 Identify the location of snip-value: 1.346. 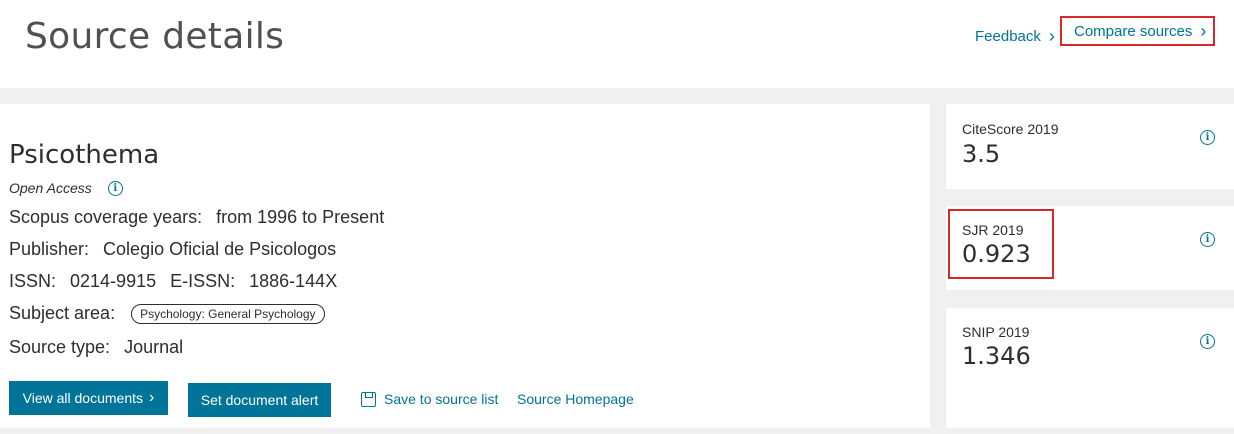
(996, 356).